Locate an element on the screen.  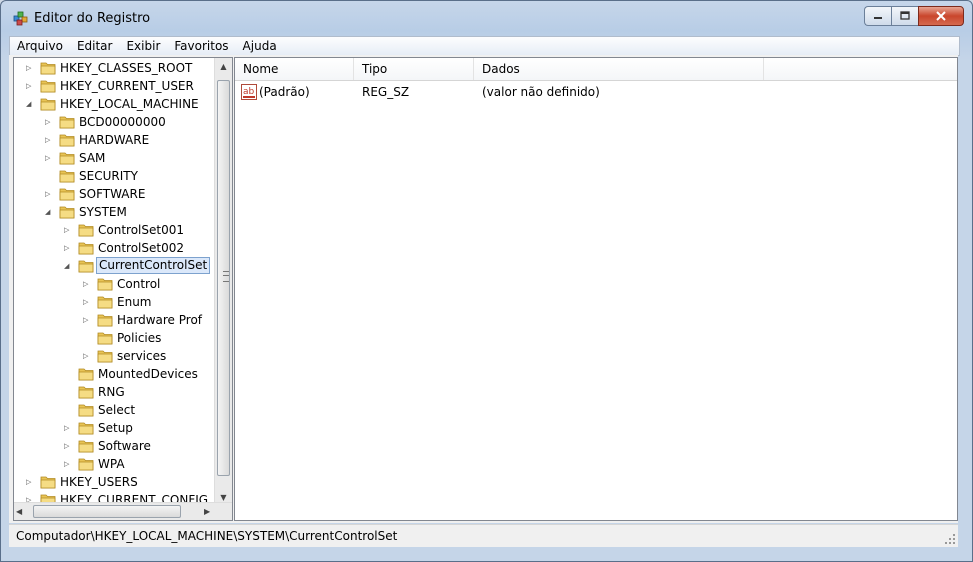
tree-item: Select is located at coordinates (114, 410).